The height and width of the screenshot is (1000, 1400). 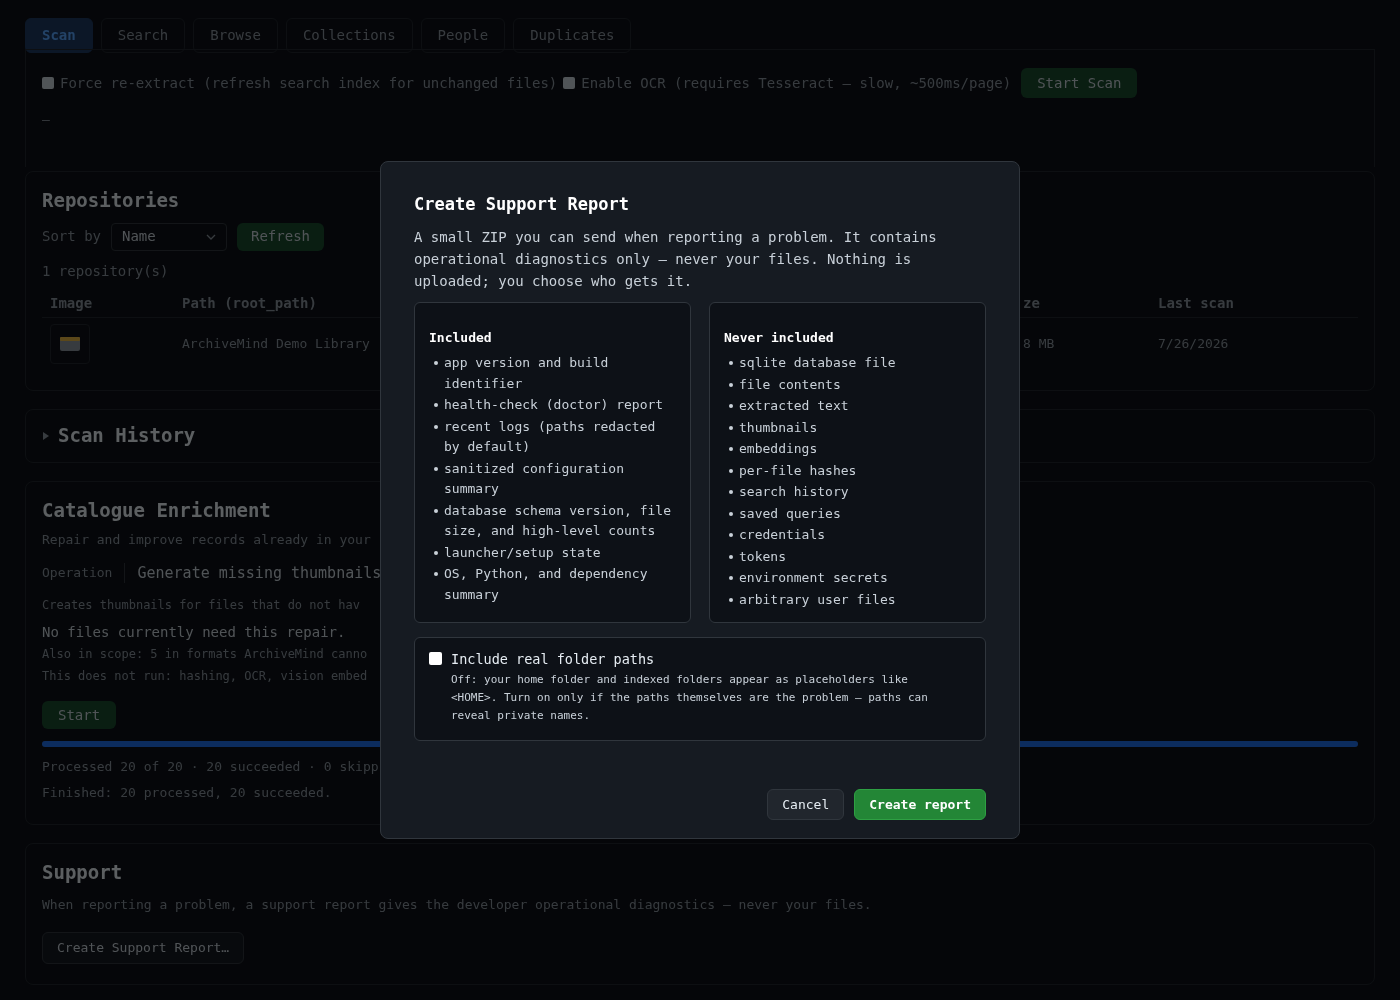 I want to click on list-item: credentials, so click(x=782, y=535).